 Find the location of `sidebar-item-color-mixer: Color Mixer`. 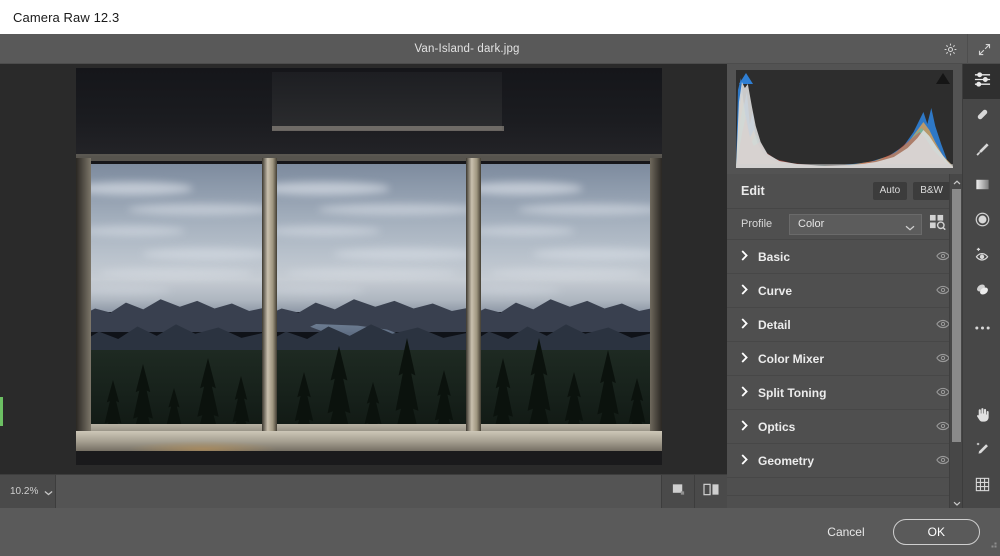

sidebar-item-color-mixer: Color Mixer is located at coordinates (844, 359).